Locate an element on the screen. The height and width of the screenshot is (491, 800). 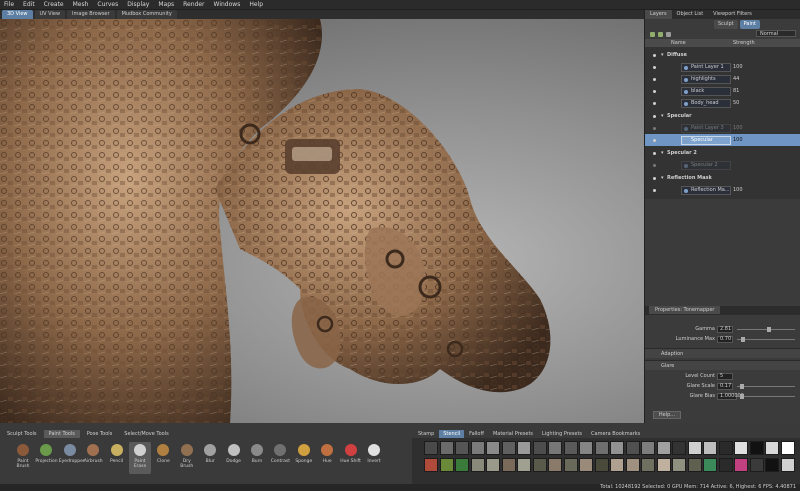
layer-row: Paint Layer 1 100 is located at coordinates (722, 67).